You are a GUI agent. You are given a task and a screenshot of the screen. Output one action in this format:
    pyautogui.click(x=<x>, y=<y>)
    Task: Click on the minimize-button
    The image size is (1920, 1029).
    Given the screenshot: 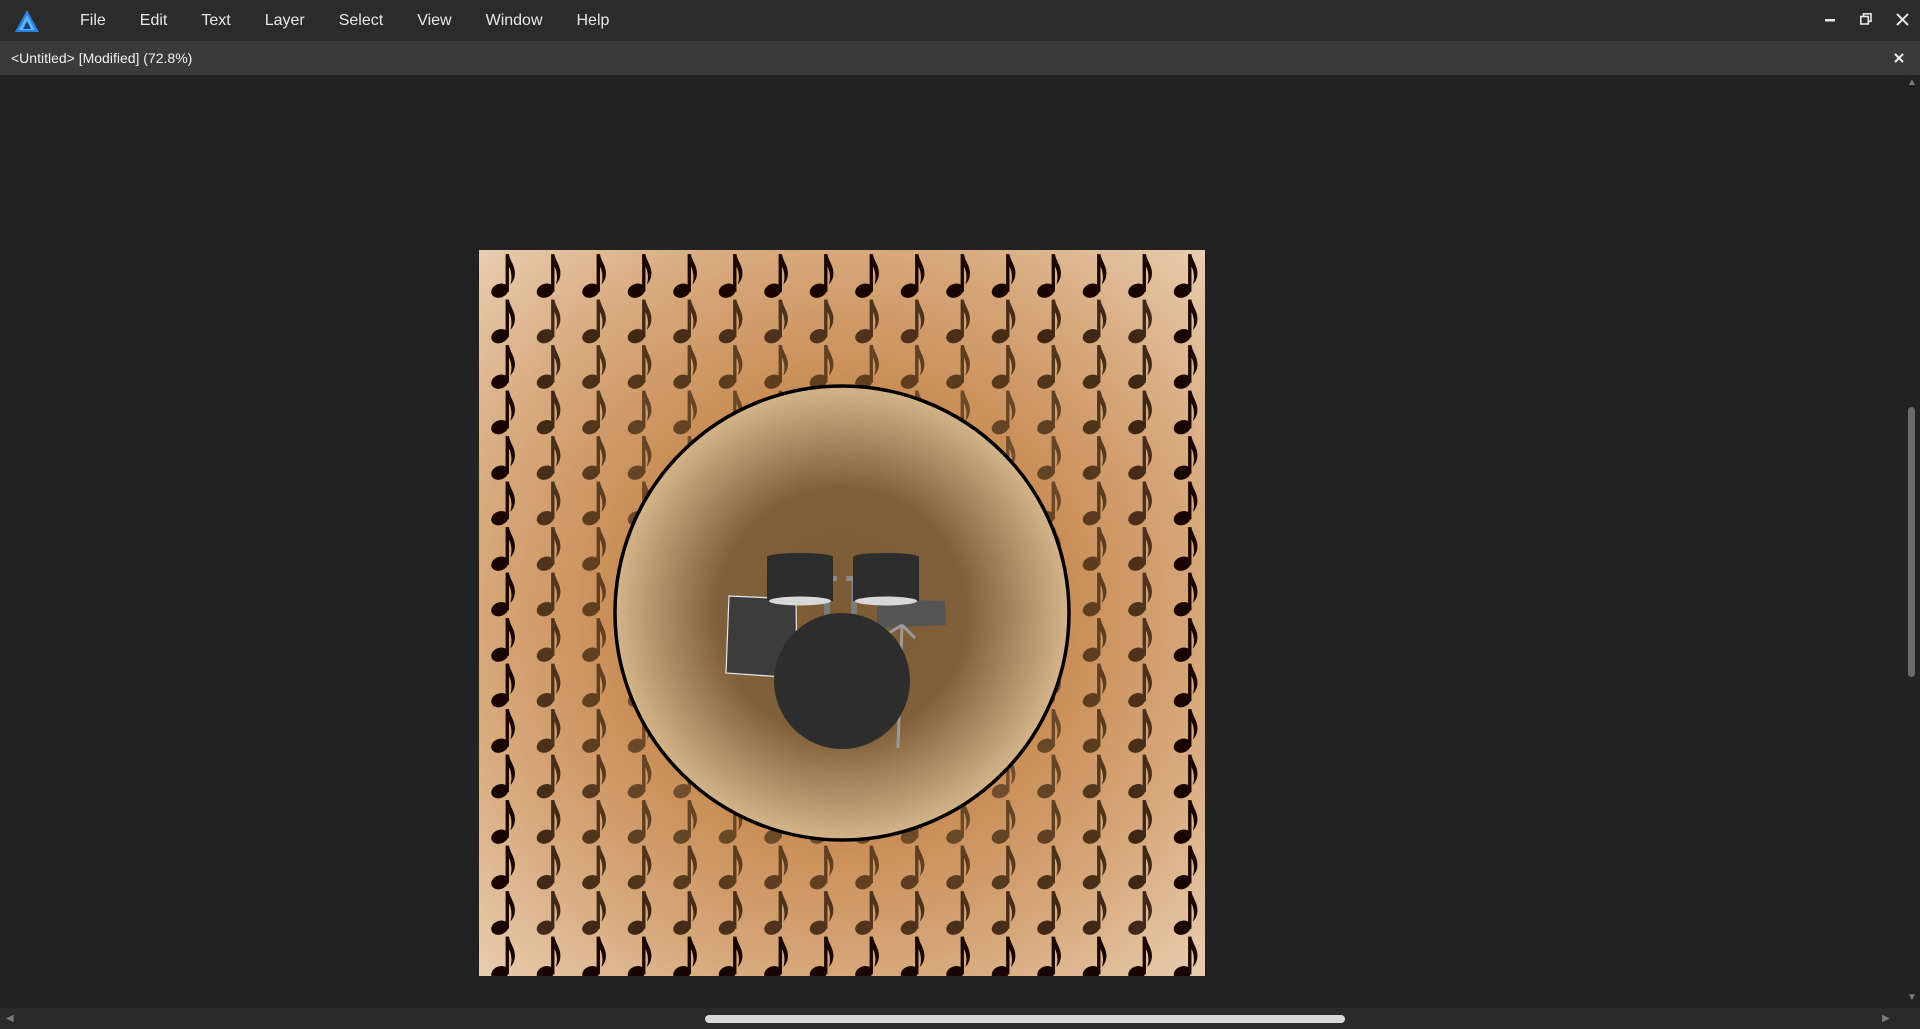 What is the action you would take?
    pyautogui.click(x=1830, y=19)
    